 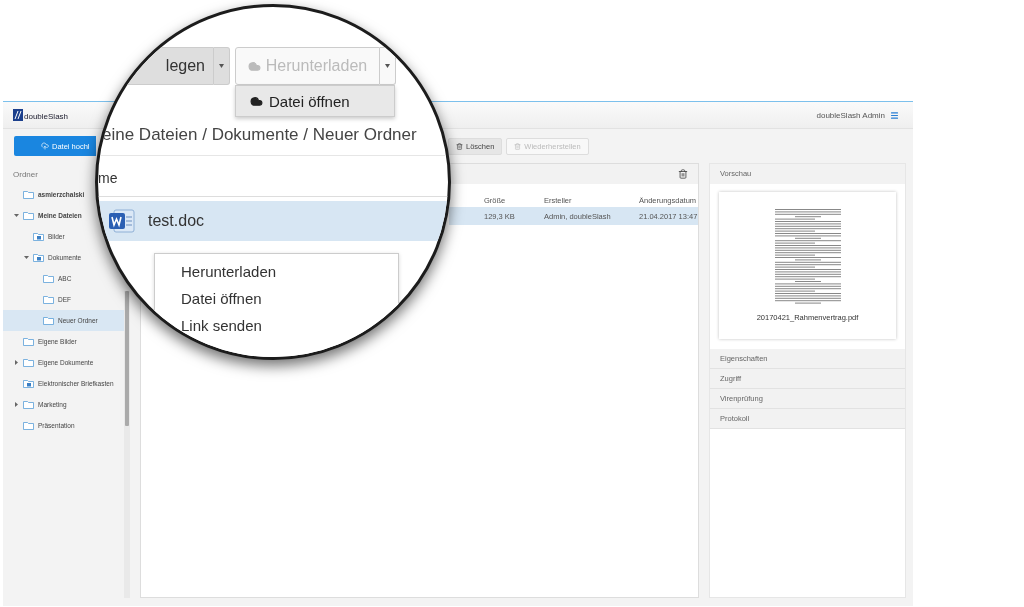 What do you see at coordinates (46, 116) in the screenshot?
I see `logo-text: doubleSlash` at bounding box center [46, 116].